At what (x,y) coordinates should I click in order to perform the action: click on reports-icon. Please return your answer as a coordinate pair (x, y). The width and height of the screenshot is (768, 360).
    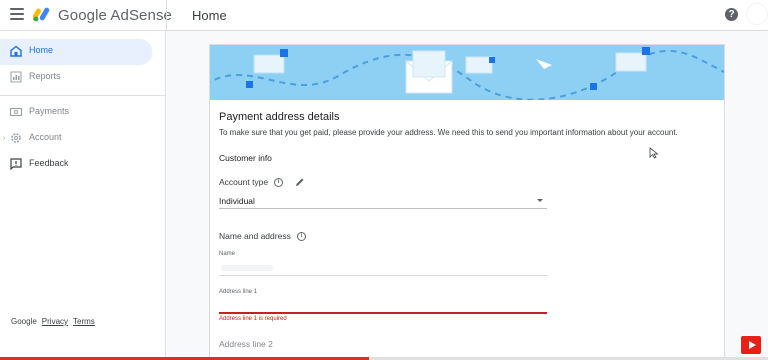
    Looking at the image, I should click on (16, 77).